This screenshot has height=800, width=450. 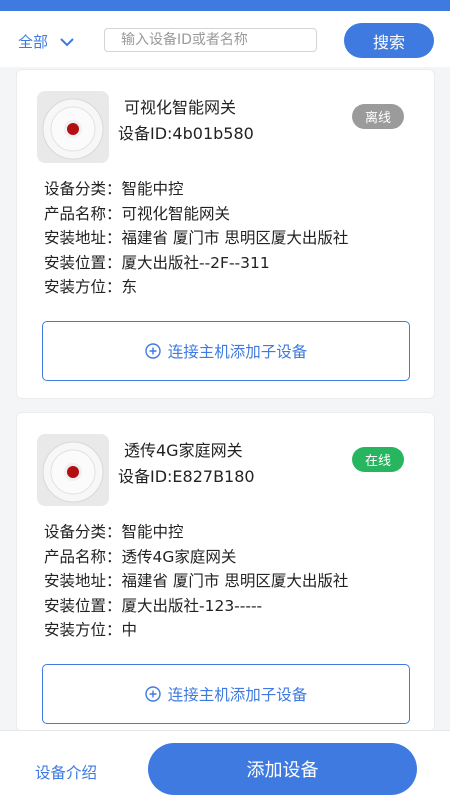 What do you see at coordinates (186, 476) in the screenshot?
I see `device-id: 设备ID:E827B180` at bounding box center [186, 476].